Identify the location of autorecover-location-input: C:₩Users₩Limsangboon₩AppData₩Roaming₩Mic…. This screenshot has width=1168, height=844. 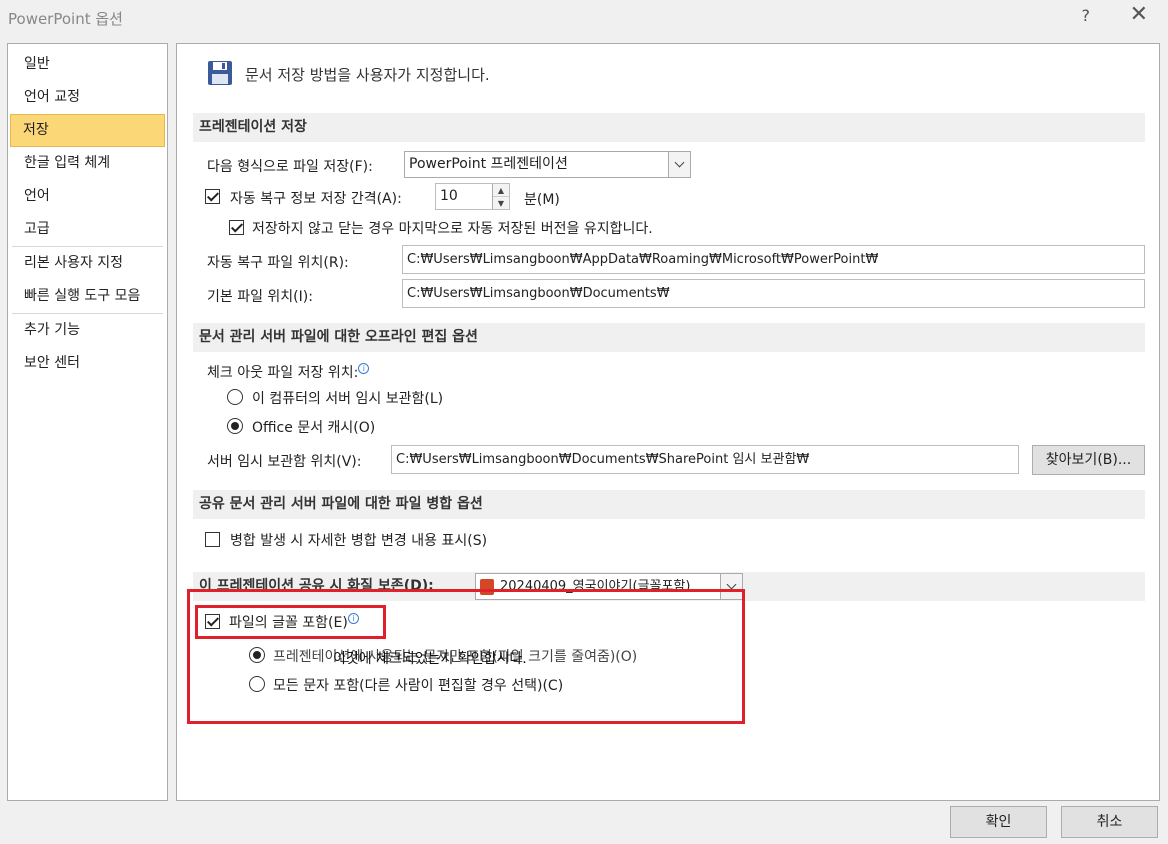
(773, 259).